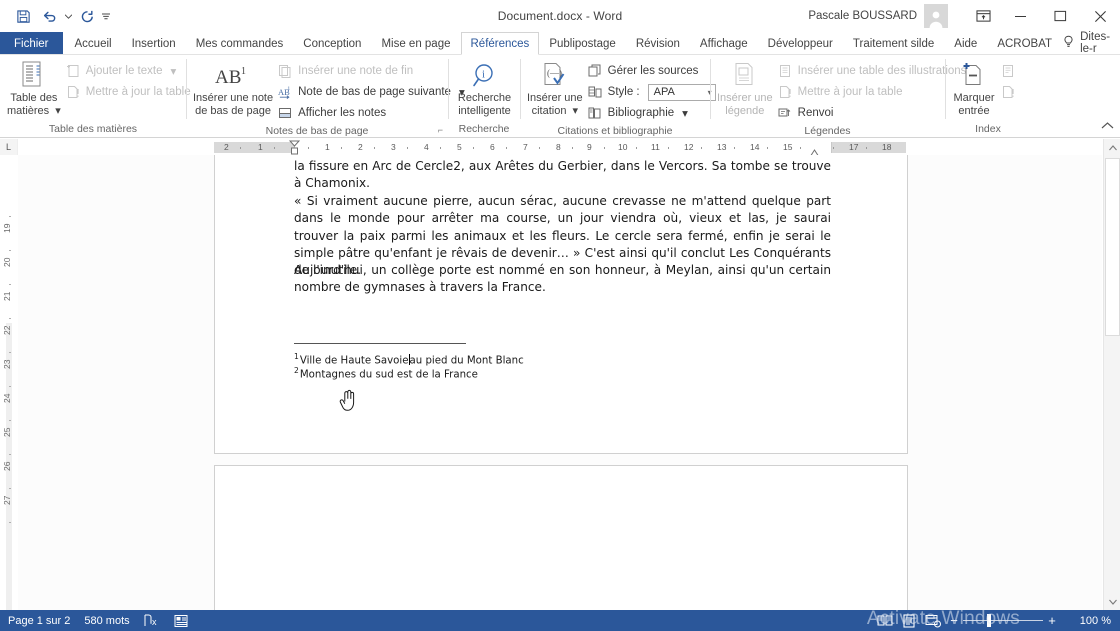 The image size is (1120, 631). What do you see at coordinates (722, 147) in the screenshot?
I see `ruler-tick-label: 13` at bounding box center [722, 147].